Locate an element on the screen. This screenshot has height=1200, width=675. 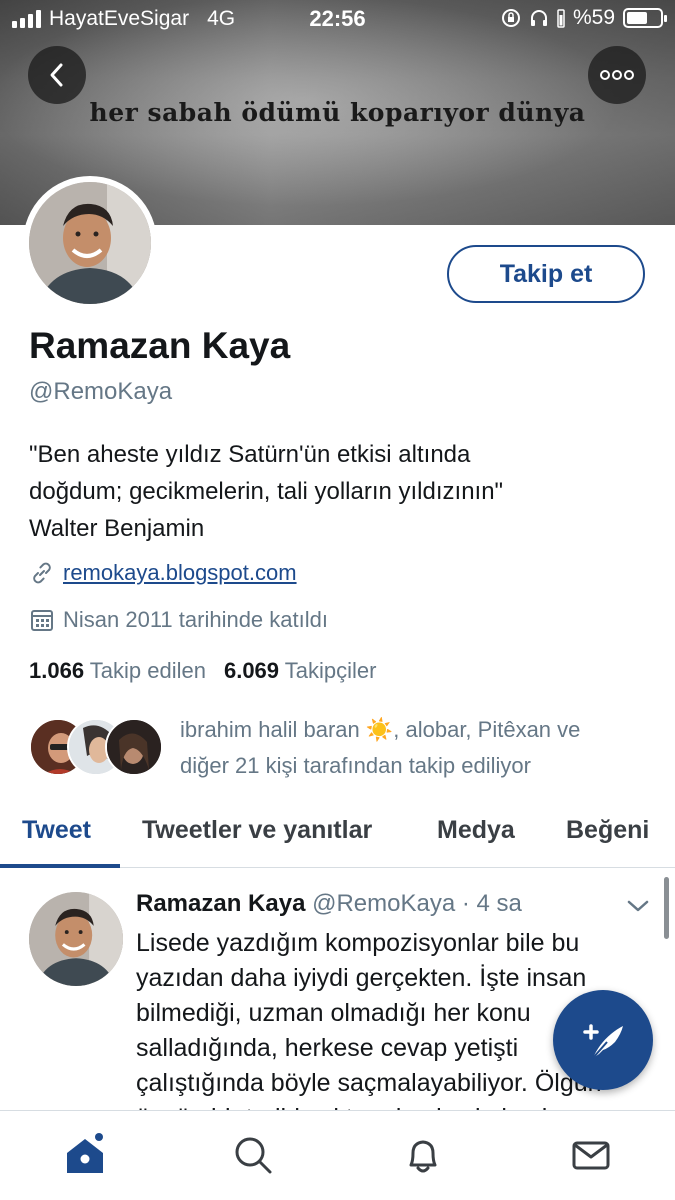
more-options-icon is located at coordinates (617, 75).